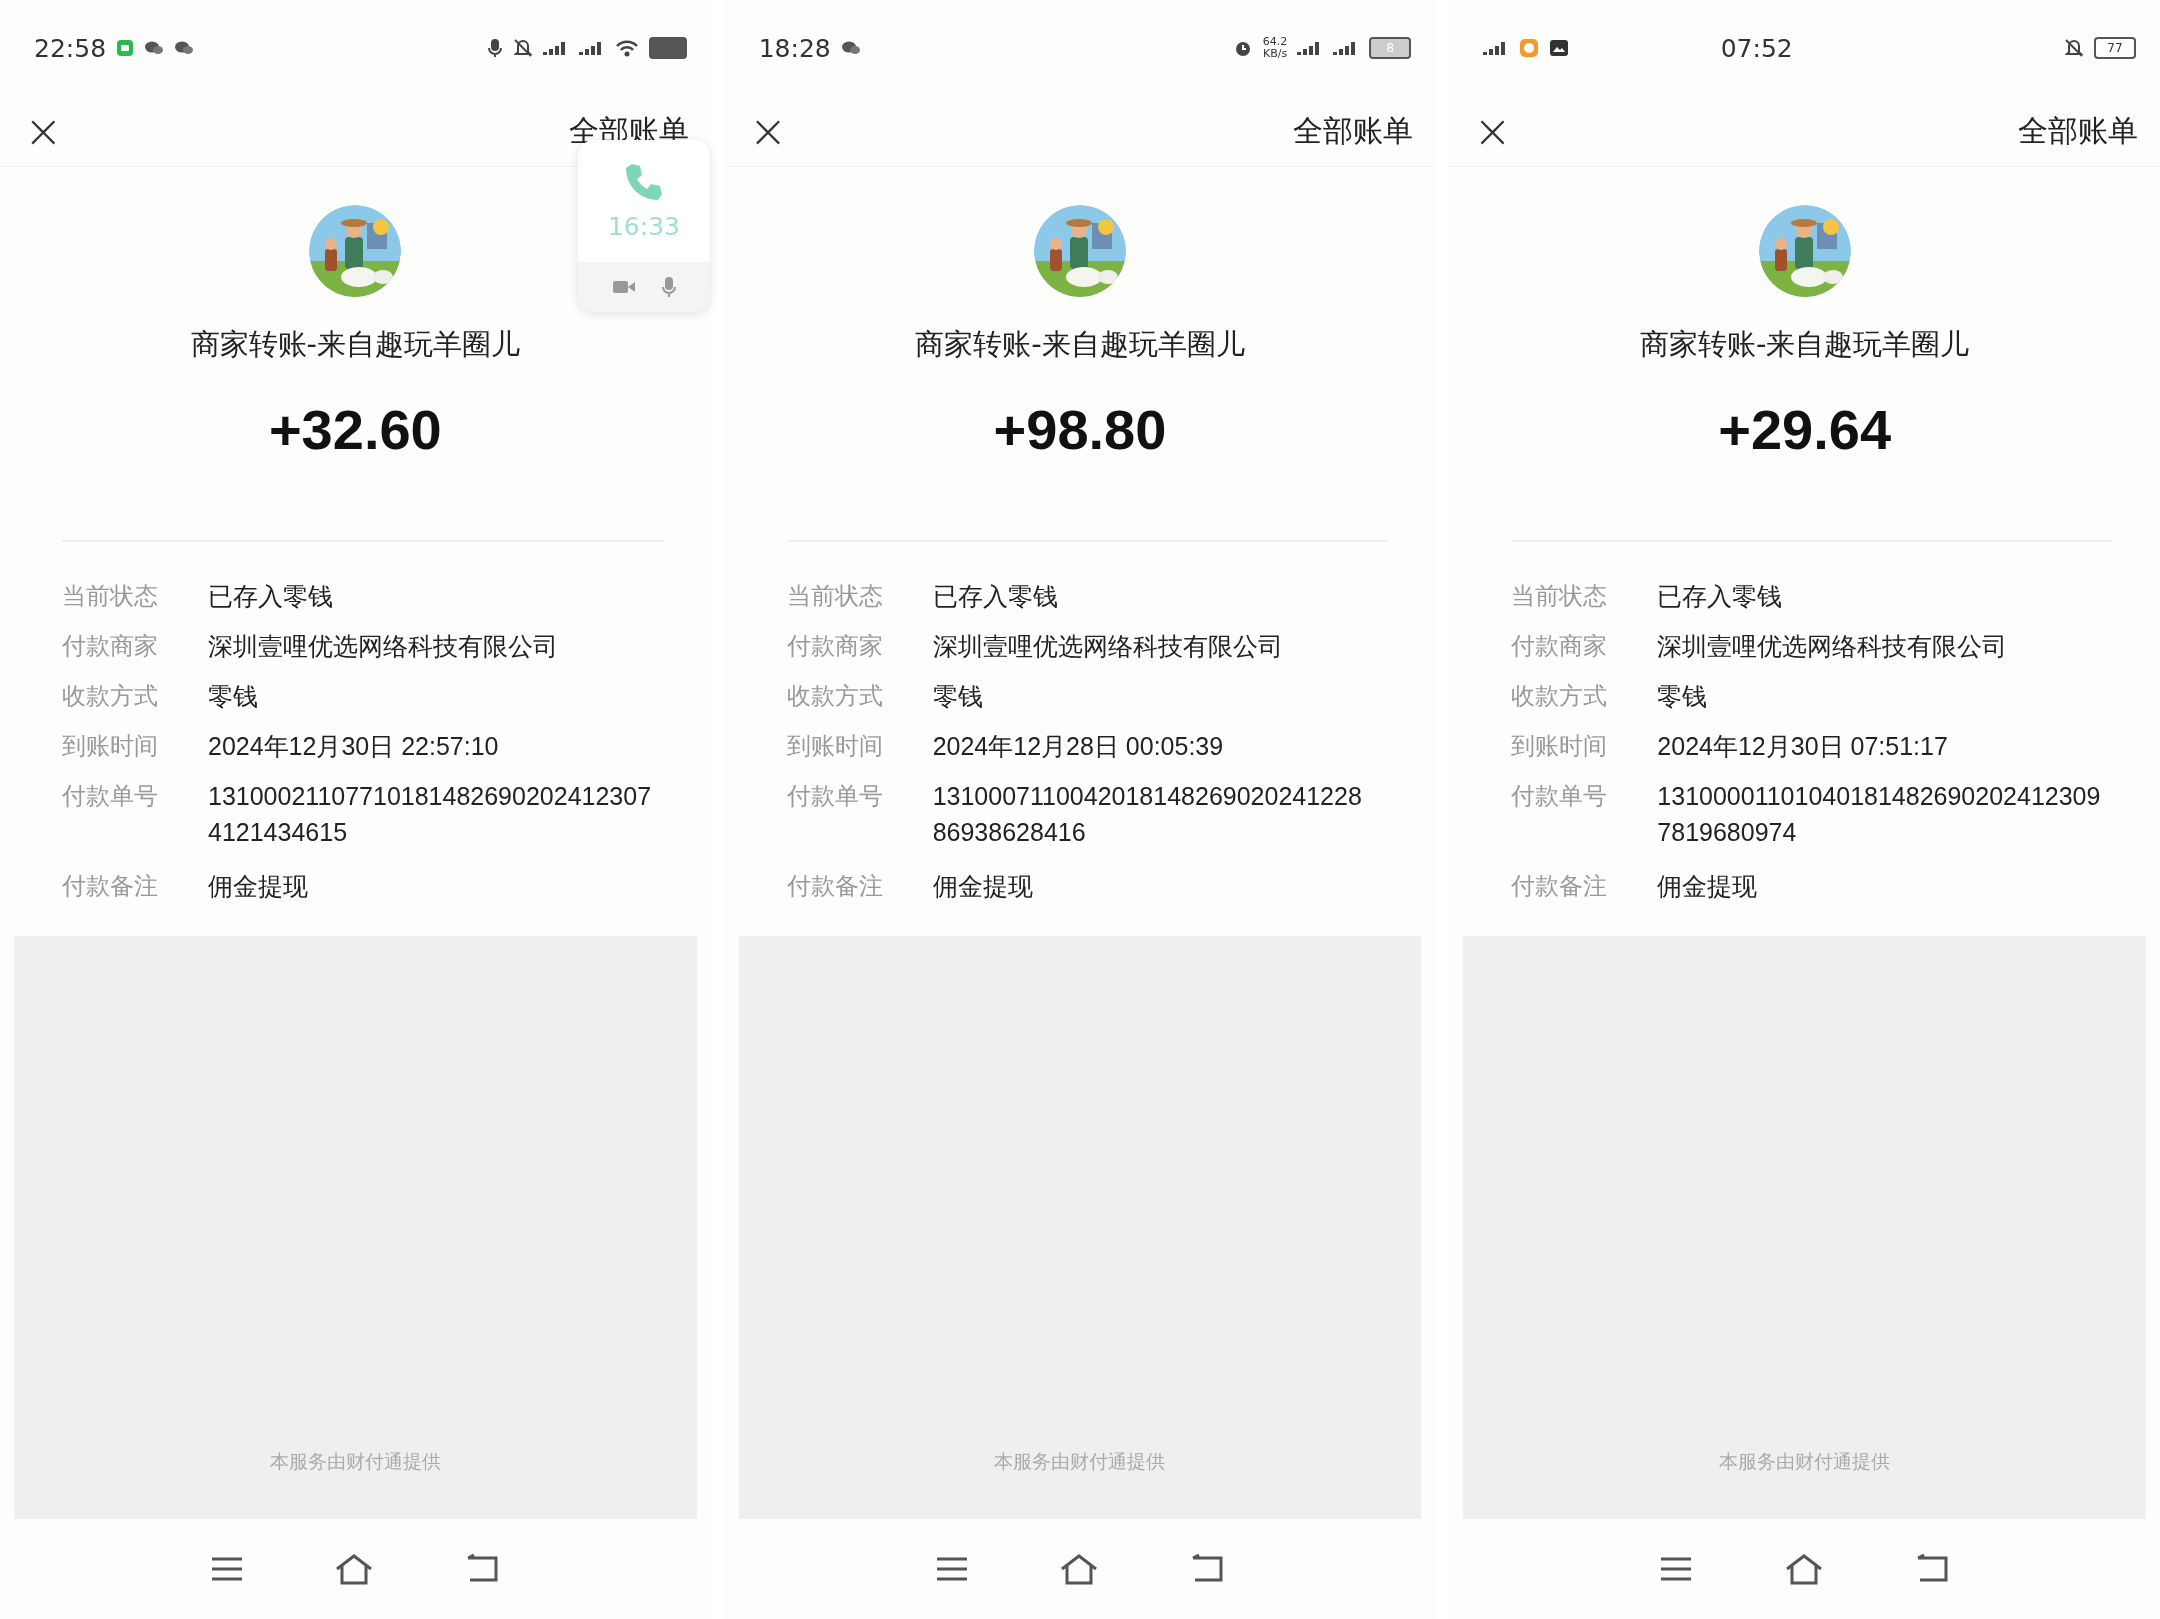 This screenshot has width=2160, height=1619. I want to click on status-time: 22:58, so click(70, 48).